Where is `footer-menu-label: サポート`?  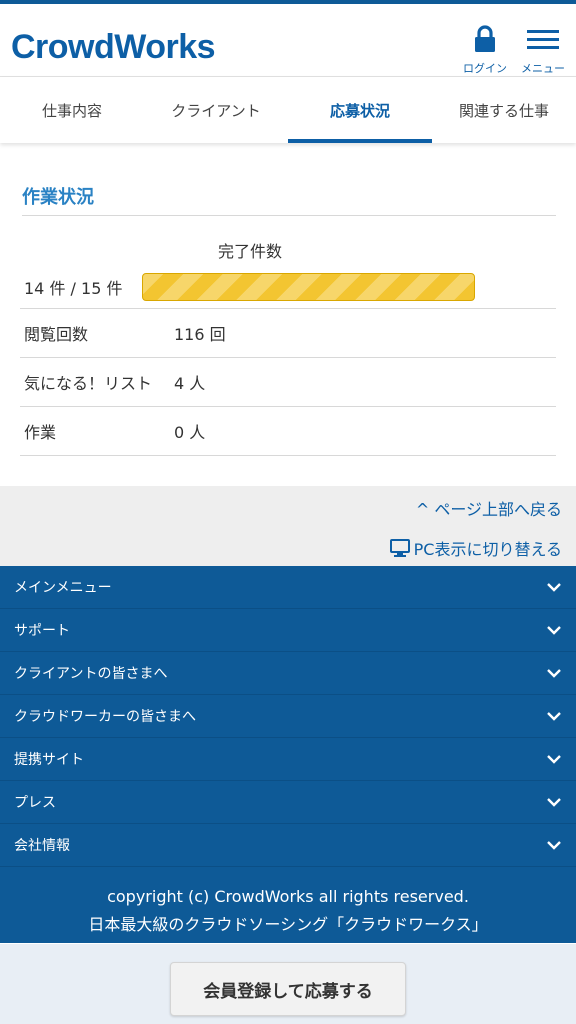 footer-menu-label: サポート is located at coordinates (42, 631).